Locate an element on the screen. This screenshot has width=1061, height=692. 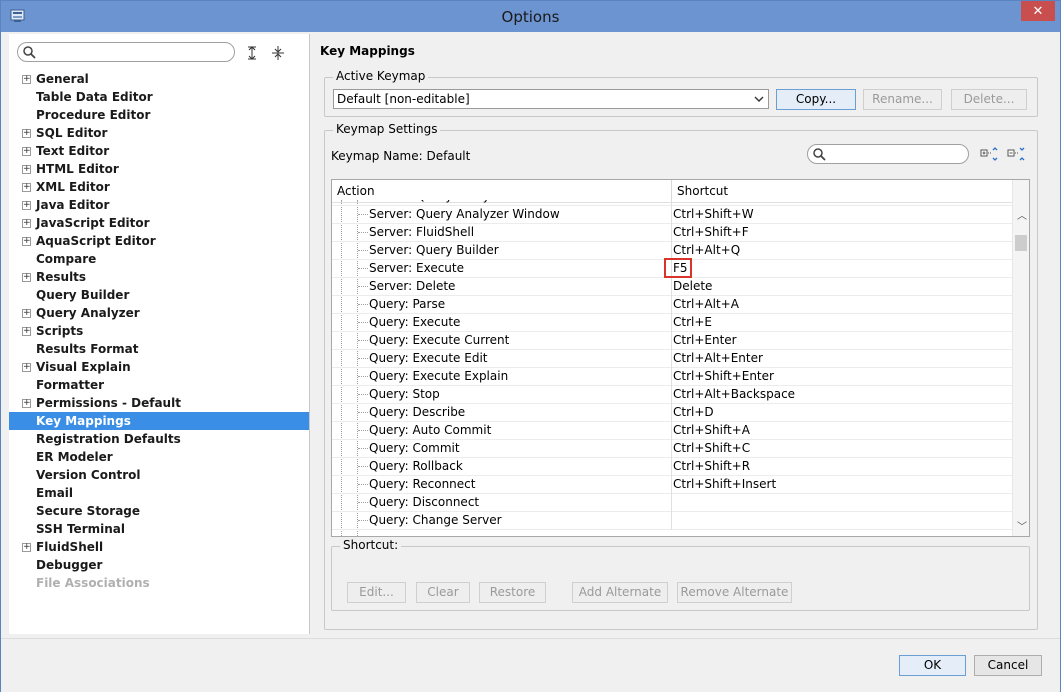
sidebar-item: Table Data Editor is located at coordinates (159, 97).